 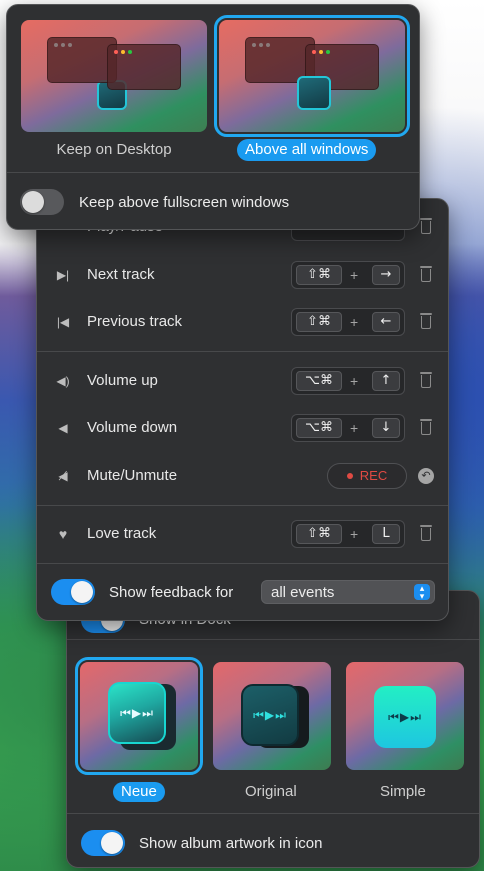 I want to click on icon-style-neue: ⏮▶⏭, so click(x=139, y=716).